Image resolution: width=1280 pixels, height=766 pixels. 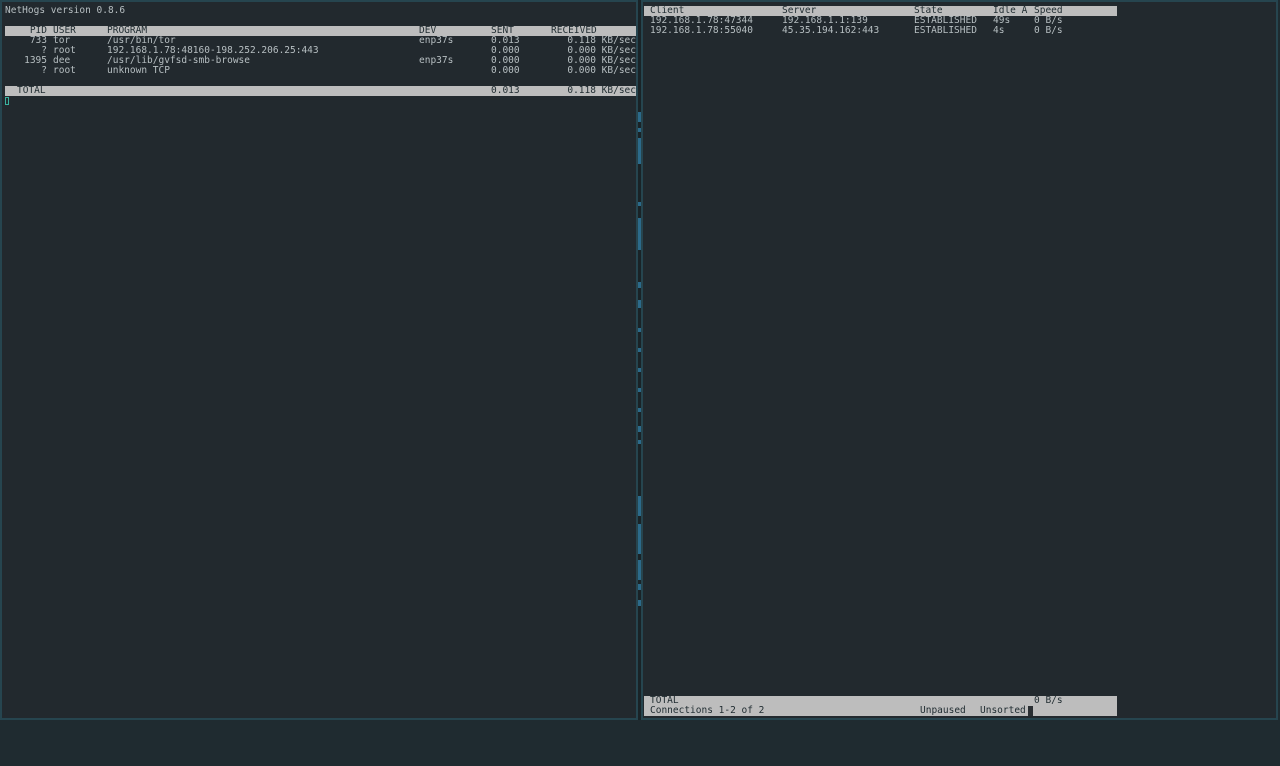 What do you see at coordinates (320, 71) in the screenshot?
I see `nethogs-process-row: ? root unknown TCP 0.000 0.000 KB/sec` at bounding box center [320, 71].